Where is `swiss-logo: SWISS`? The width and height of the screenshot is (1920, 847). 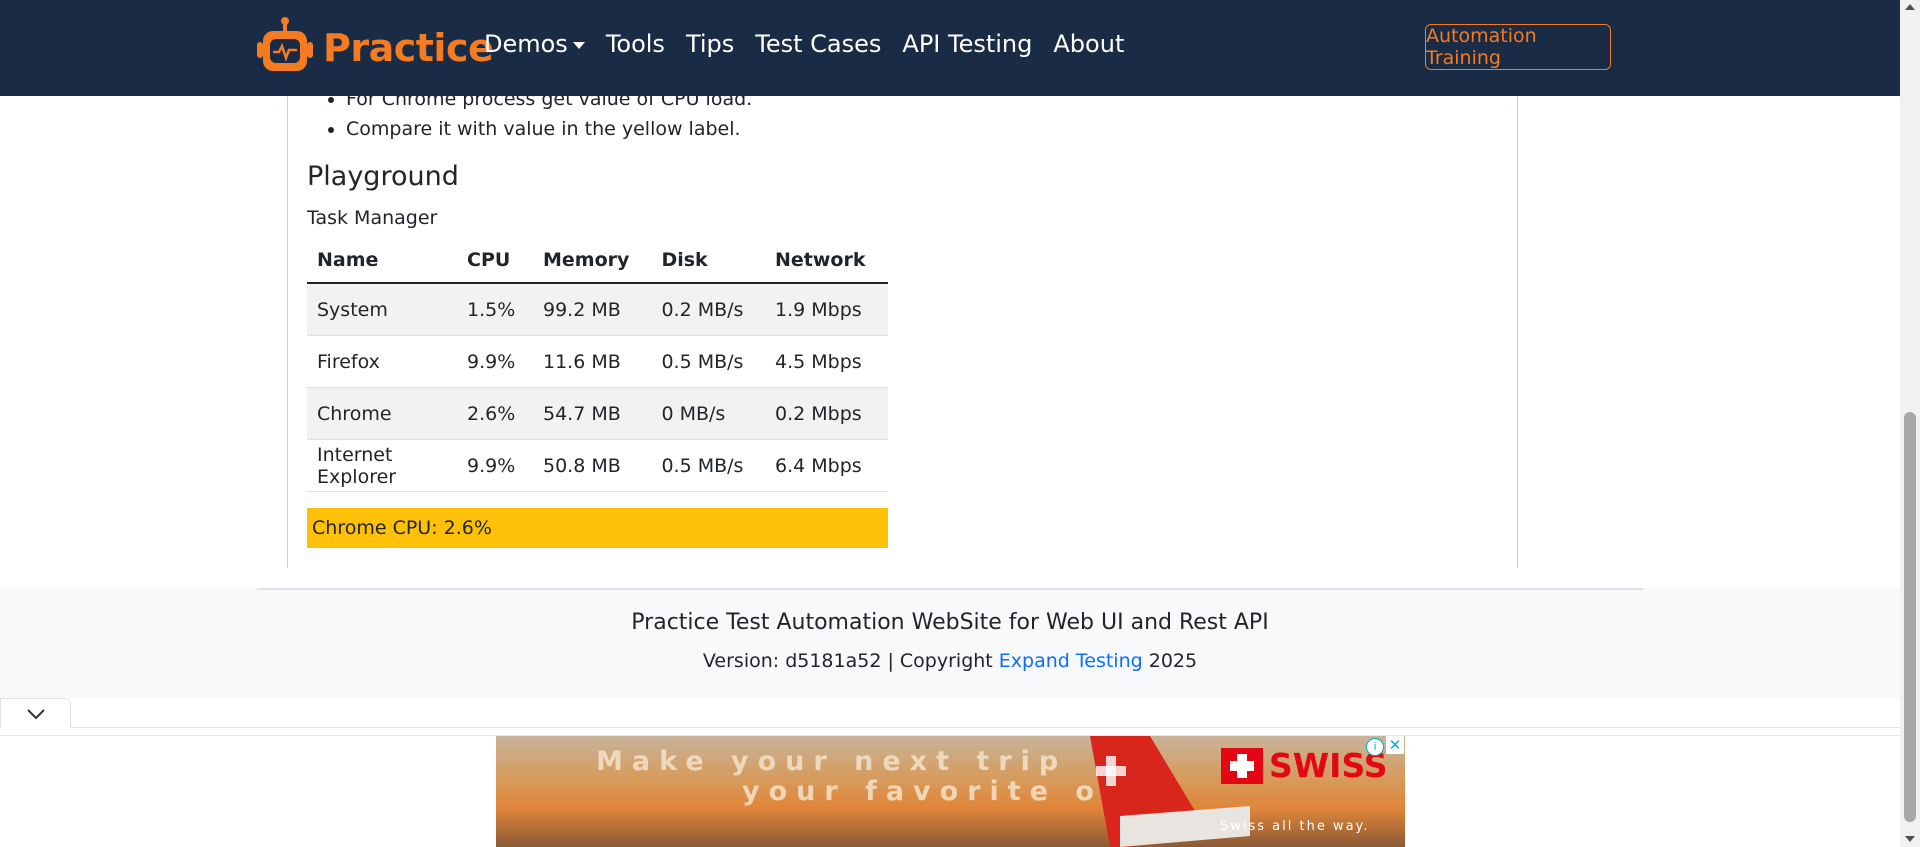 swiss-logo: SWISS is located at coordinates (1304, 765).